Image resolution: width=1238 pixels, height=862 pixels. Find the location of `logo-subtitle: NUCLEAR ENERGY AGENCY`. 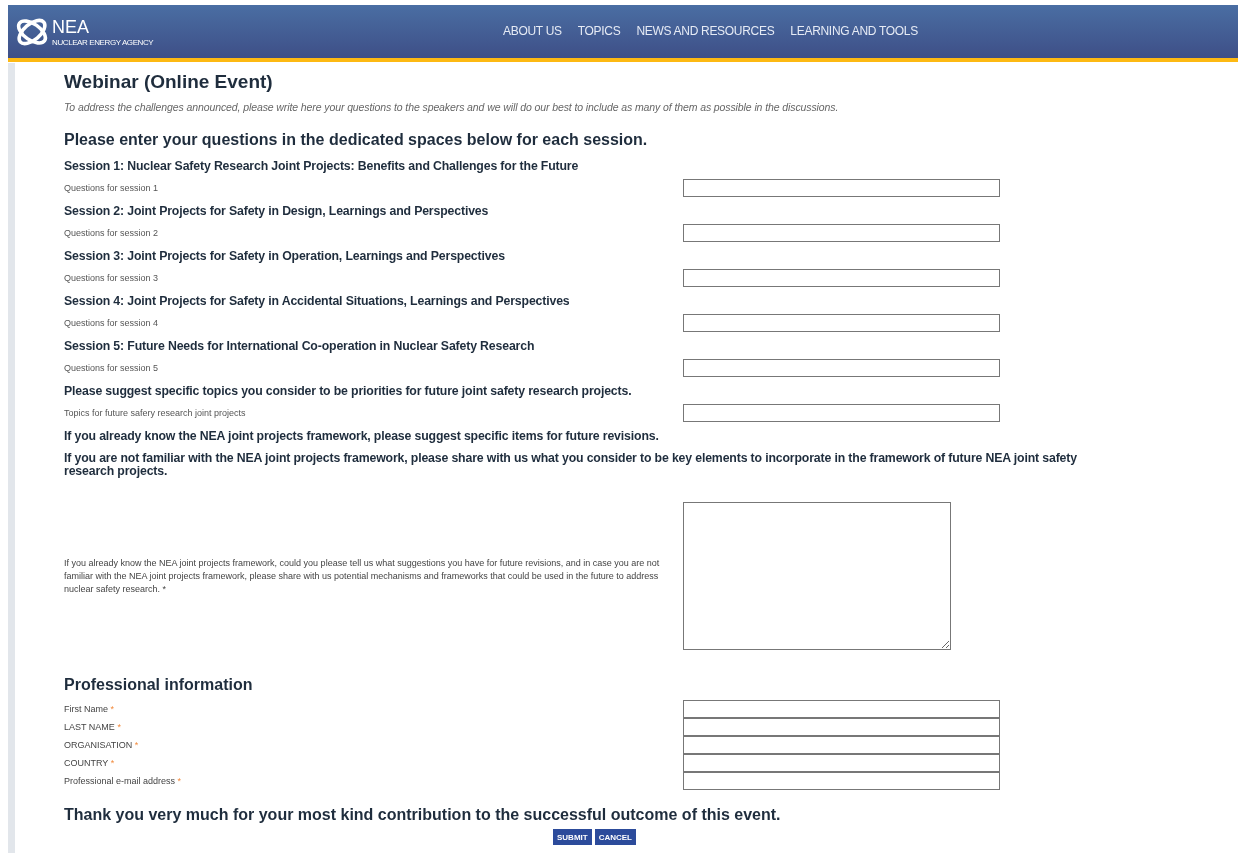

logo-subtitle: NUCLEAR ENERGY AGENCY is located at coordinates (103, 42).